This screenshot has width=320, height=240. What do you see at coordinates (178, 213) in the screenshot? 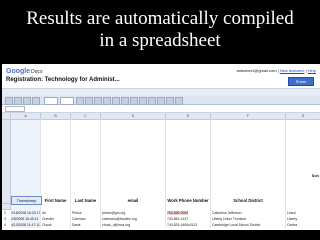
I see `cell-work-phone: 763-669-0000` at bounding box center [178, 213].